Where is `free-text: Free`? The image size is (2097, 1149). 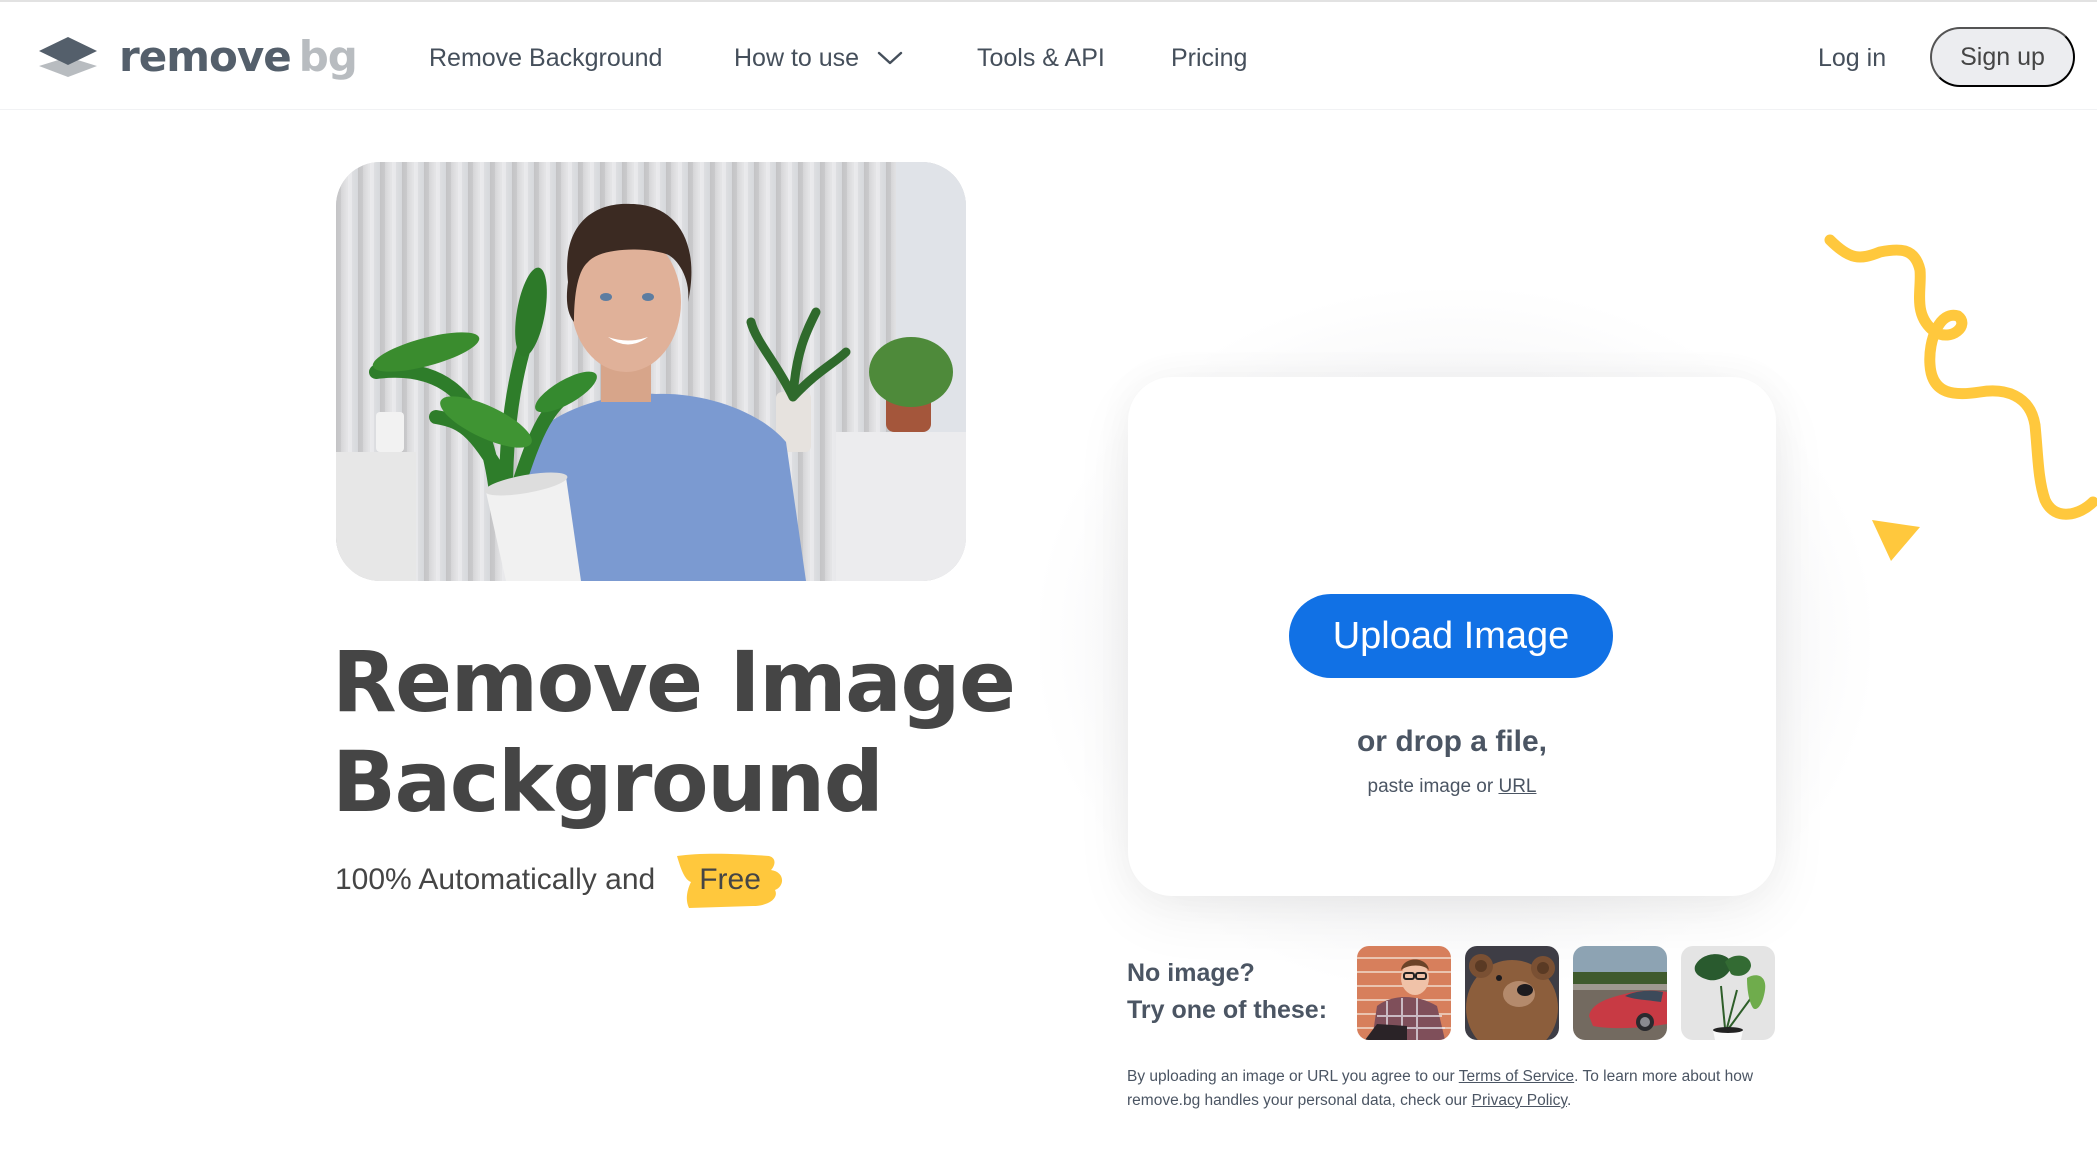 free-text: Free is located at coordinates (730, 879).